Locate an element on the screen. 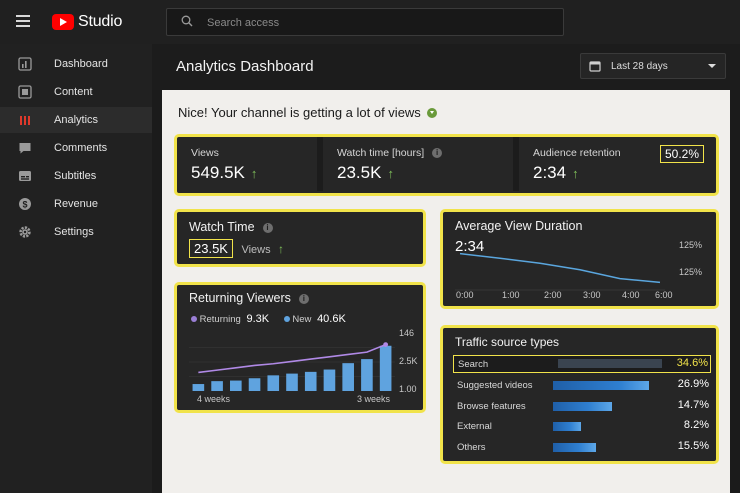 This screenshot has width=740, height=493. kpi-value-text: 23.5K is located at coordinates (359, 172).